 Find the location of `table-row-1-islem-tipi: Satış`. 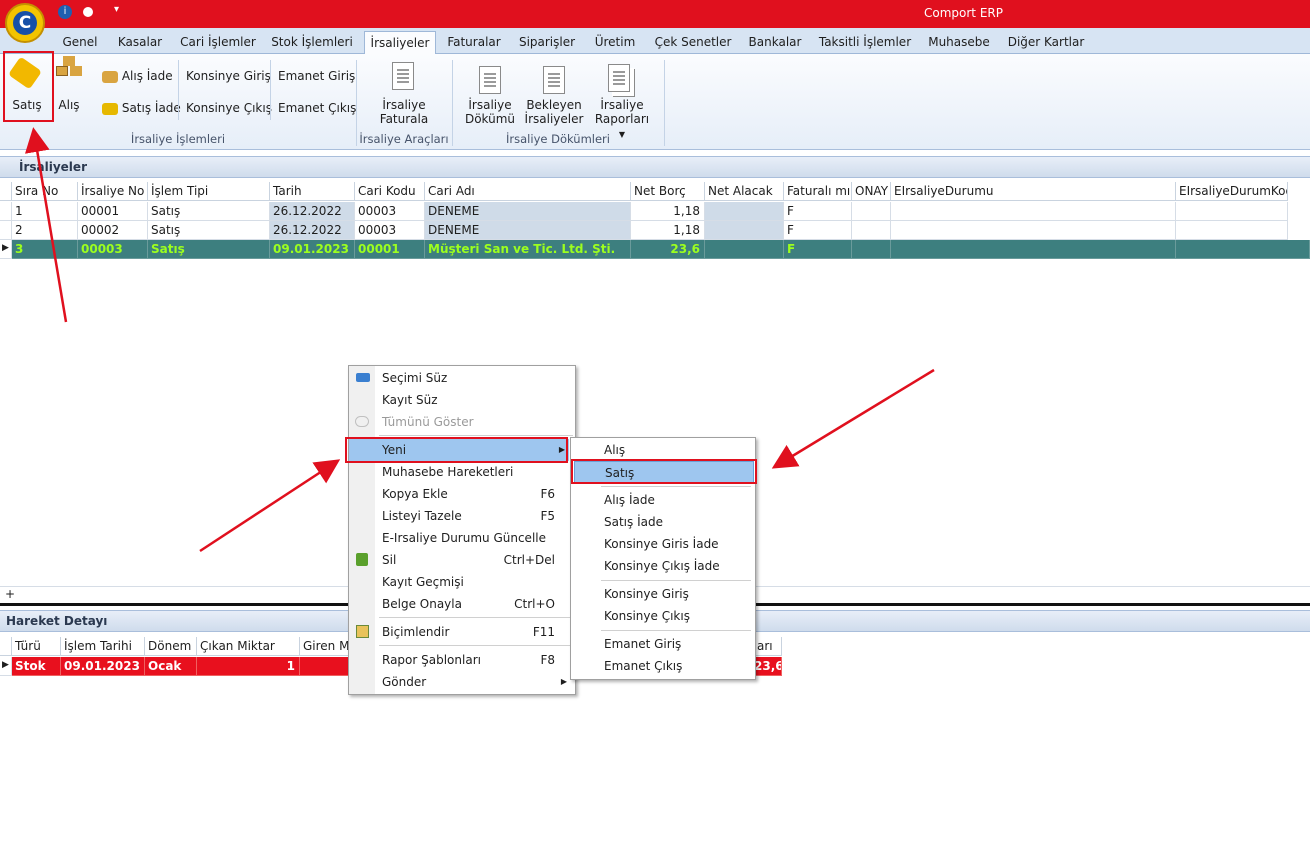

table-row-1-islem-tipi: Satış is located at coordinates (209, 211).